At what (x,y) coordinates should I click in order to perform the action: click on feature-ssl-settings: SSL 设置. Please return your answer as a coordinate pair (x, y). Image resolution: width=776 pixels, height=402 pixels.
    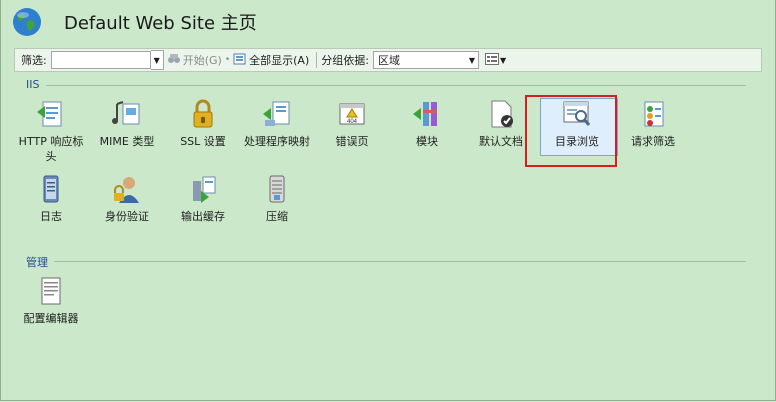
    Looking at the image, I should click on (203, 123).